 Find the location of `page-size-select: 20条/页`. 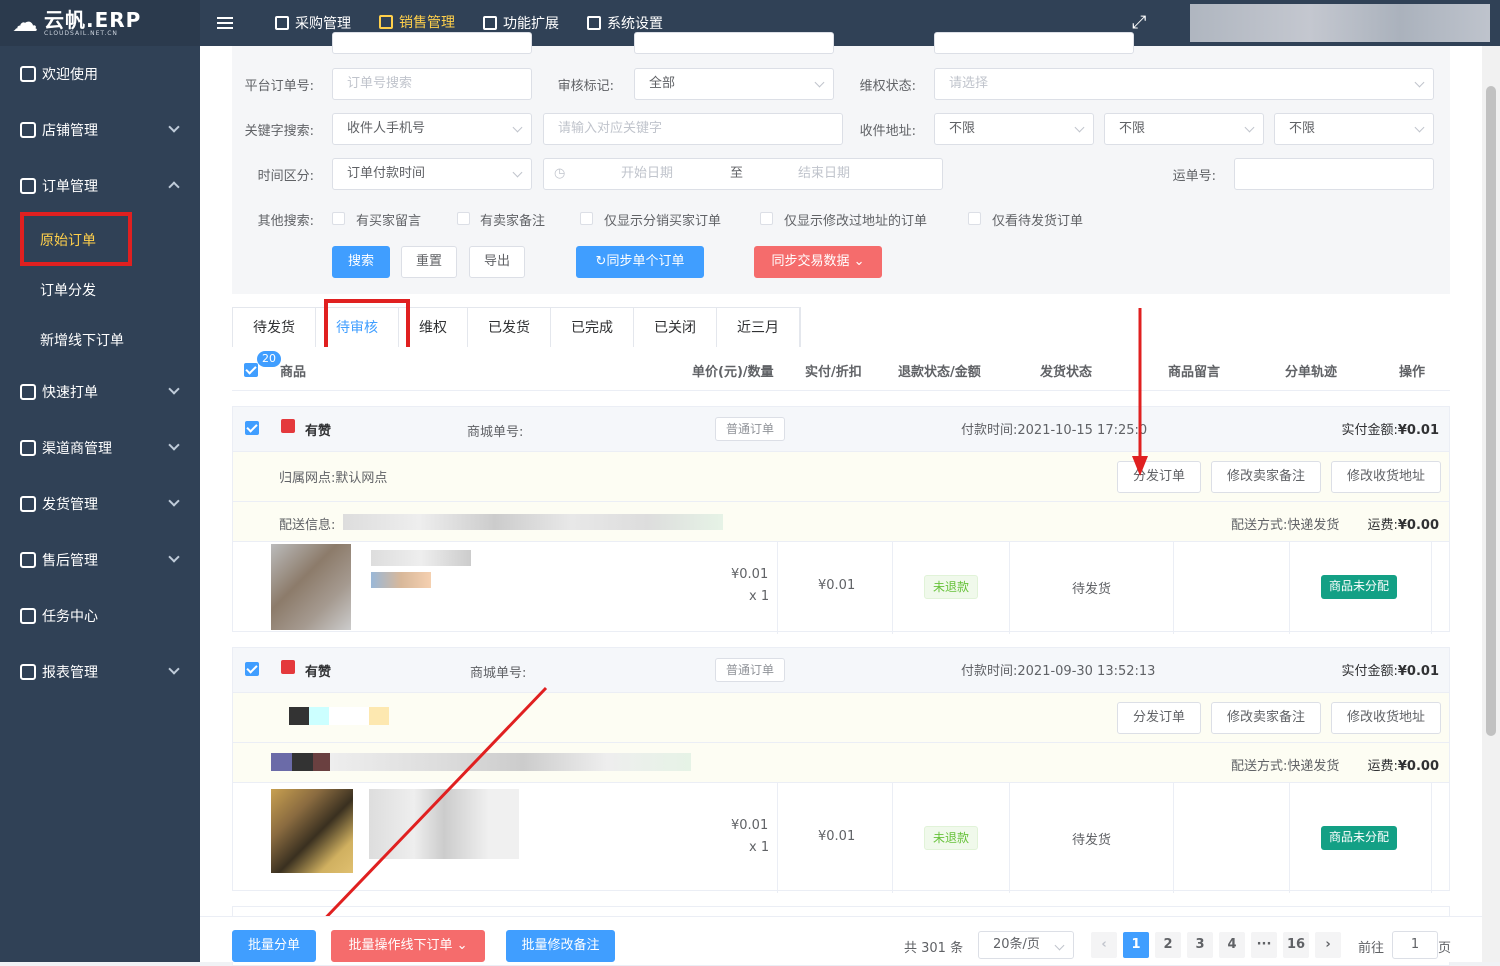

page-size-select: 20条/页 is located at coordinates (1026, 945).